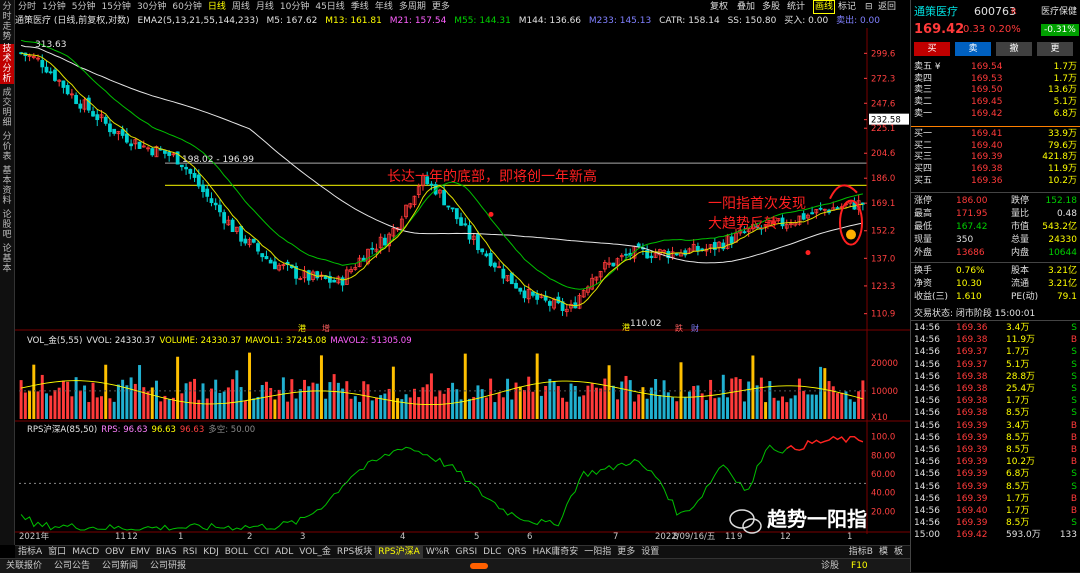 Image resolution: width=1080 pixels, height=573 pixels. I want to click on period-multi: 多周期, so click(412, 7).